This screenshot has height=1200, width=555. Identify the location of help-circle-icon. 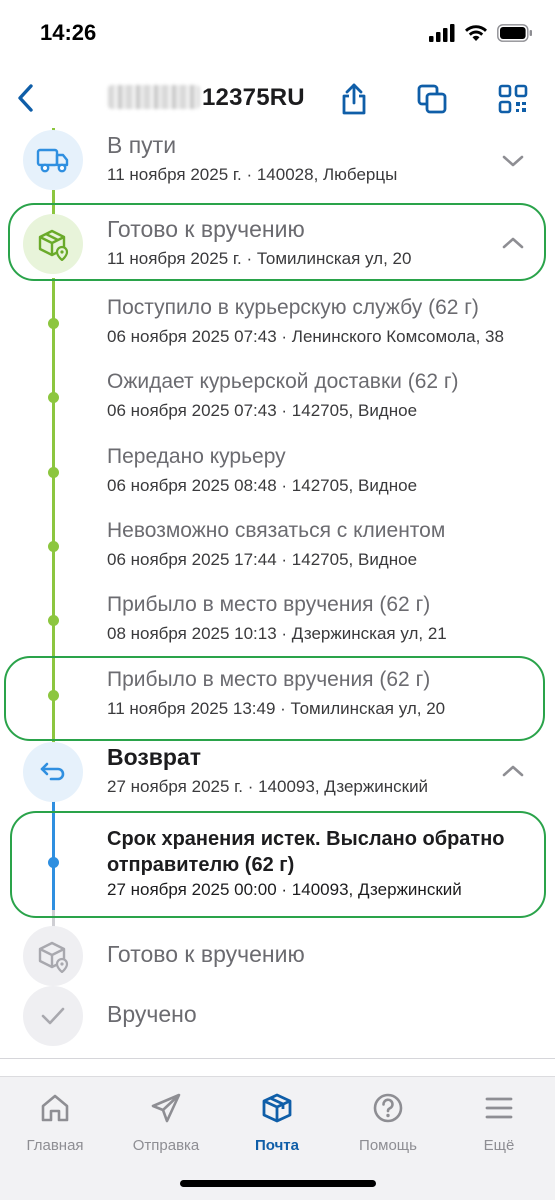
(388, 1108).